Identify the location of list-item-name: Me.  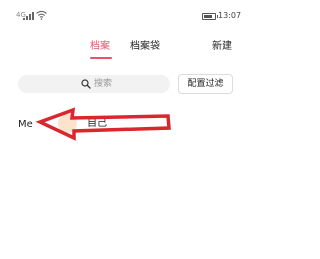
(25, 124).